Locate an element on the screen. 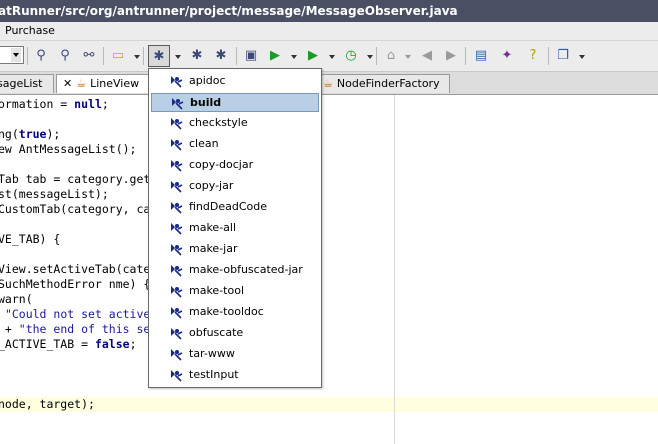  menu-item-label: obfuscate is located at coordinates (216, 332).